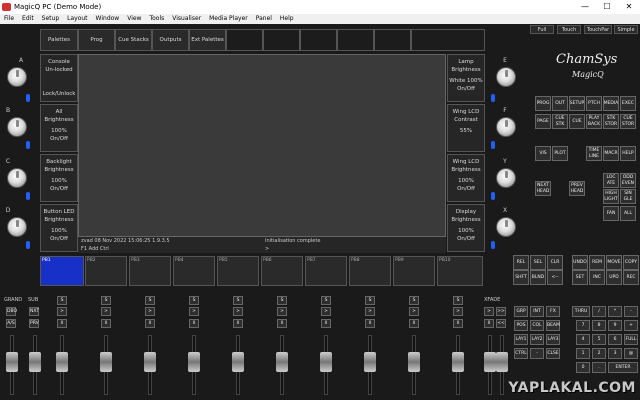 The width and height of the screenshot is (640, 400). What do you see at coordinates (628, 180) in the screenshot?
I see `key-odd-even: ODD EVEN` at bounding box center [628, 180].